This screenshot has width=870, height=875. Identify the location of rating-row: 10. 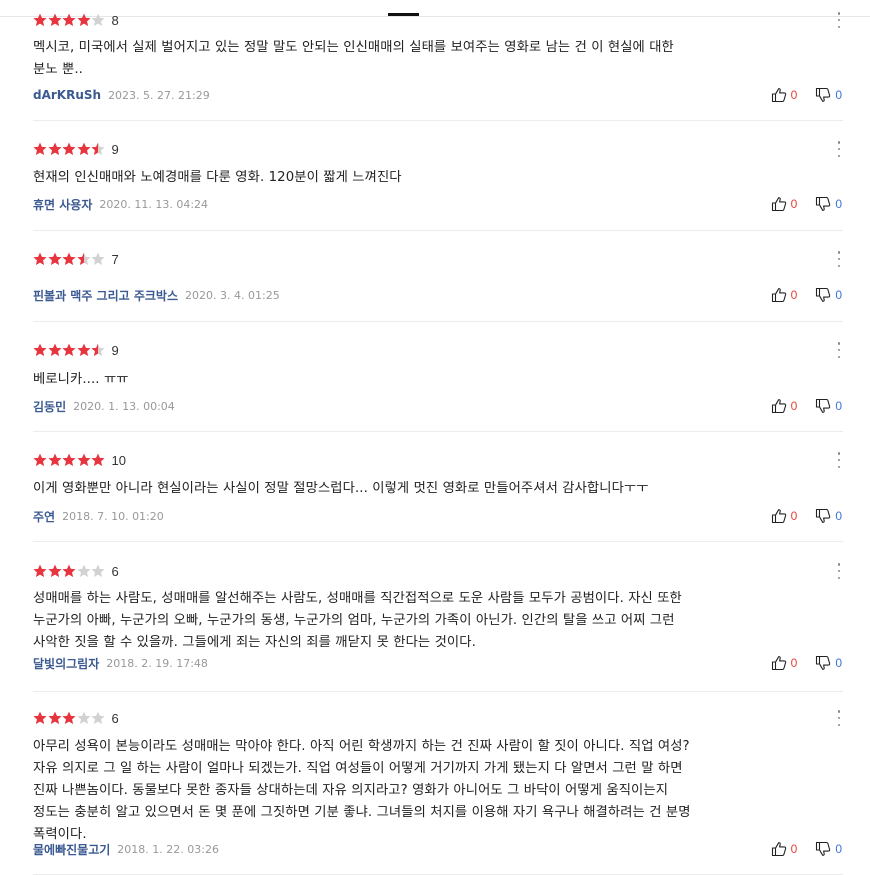
(79, 460).